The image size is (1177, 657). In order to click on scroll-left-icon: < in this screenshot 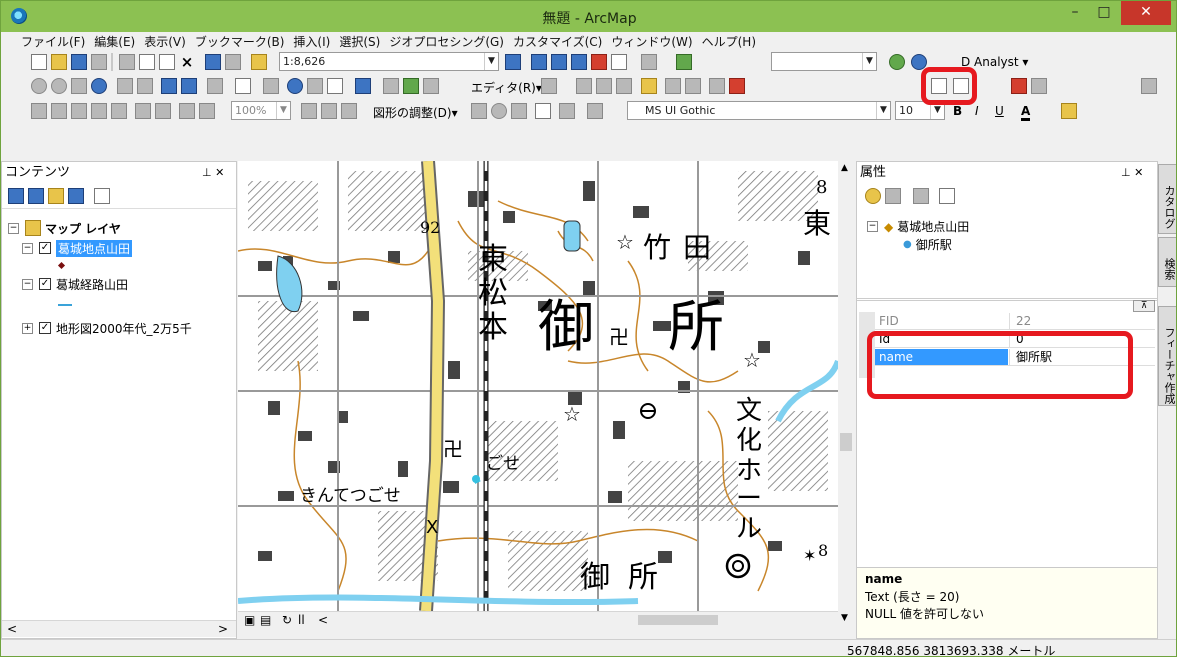, I will do `click(12, 629)`.